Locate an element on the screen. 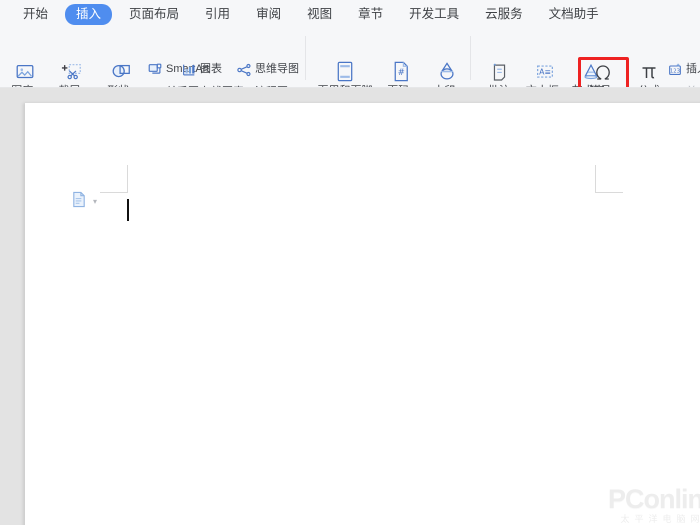 This screenshot has width=700, height=525. ribbon-tab-bar: 开始 插入 页面布局 引用 审阅 视图 章节 开发工具 云服务 文档助手 is located at coordinates (350, 14).